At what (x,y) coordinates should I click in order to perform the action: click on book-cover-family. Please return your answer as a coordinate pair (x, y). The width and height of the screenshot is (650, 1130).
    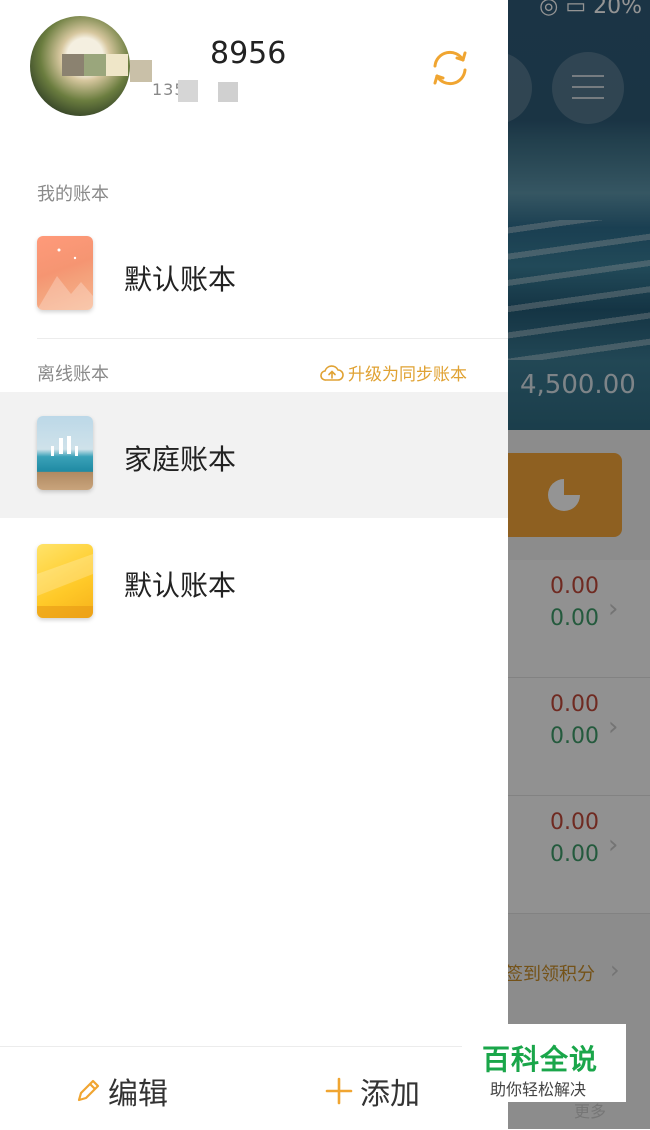
    Looking at the image, I should click on (65, 453).